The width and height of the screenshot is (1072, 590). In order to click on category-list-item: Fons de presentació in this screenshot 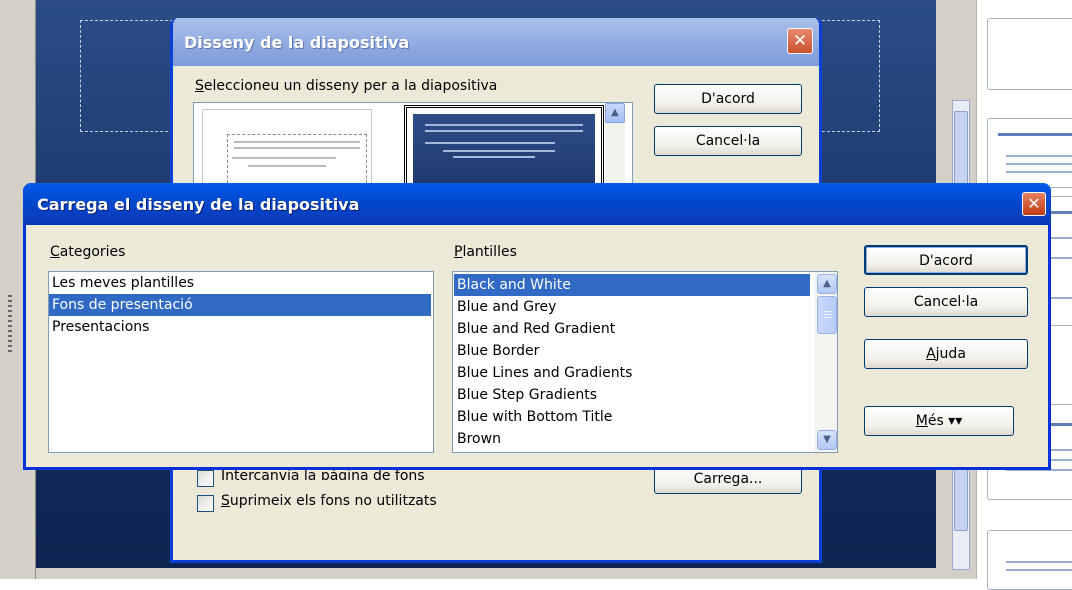, I will do `click(240, 305)`.